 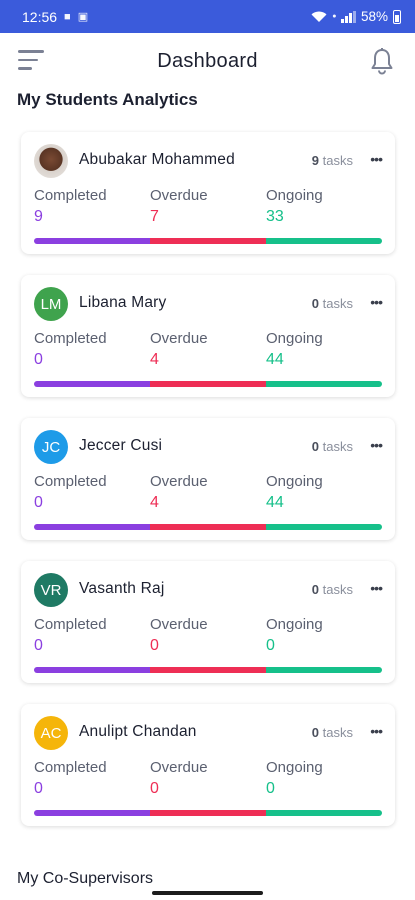 I want to click on avatar: JC, so click(x=51, y=447).